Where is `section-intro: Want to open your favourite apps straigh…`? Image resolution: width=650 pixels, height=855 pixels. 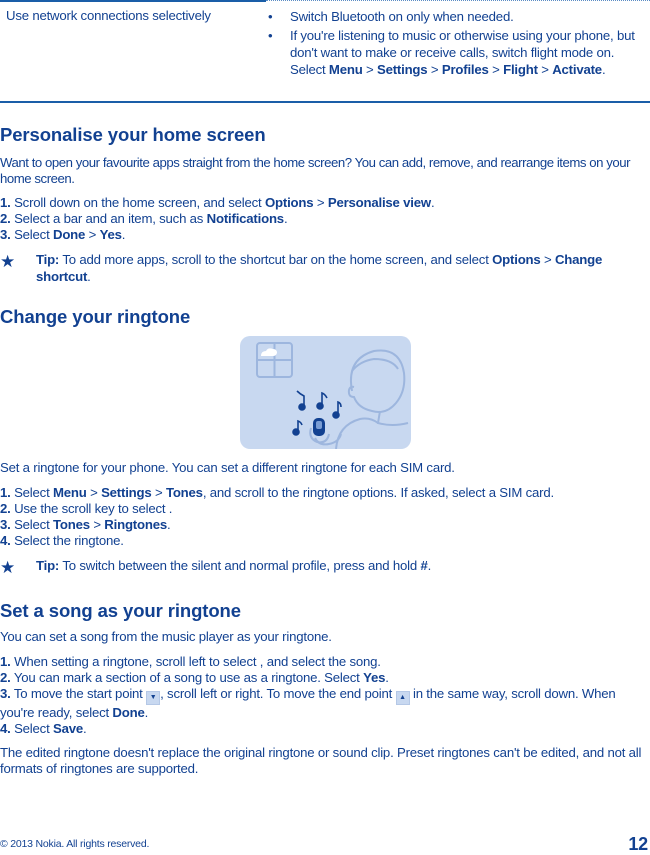 section-intro: Want to open your favourite apps straigh… is located at coordinates (315, 170).